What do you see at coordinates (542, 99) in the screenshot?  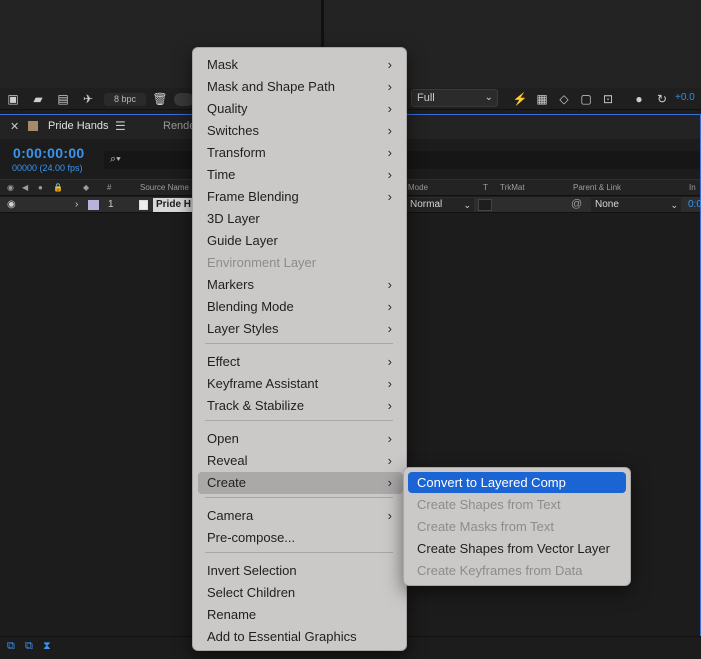 I see `transparency-grid-icon: ▦` at bounding box center [542, 99].